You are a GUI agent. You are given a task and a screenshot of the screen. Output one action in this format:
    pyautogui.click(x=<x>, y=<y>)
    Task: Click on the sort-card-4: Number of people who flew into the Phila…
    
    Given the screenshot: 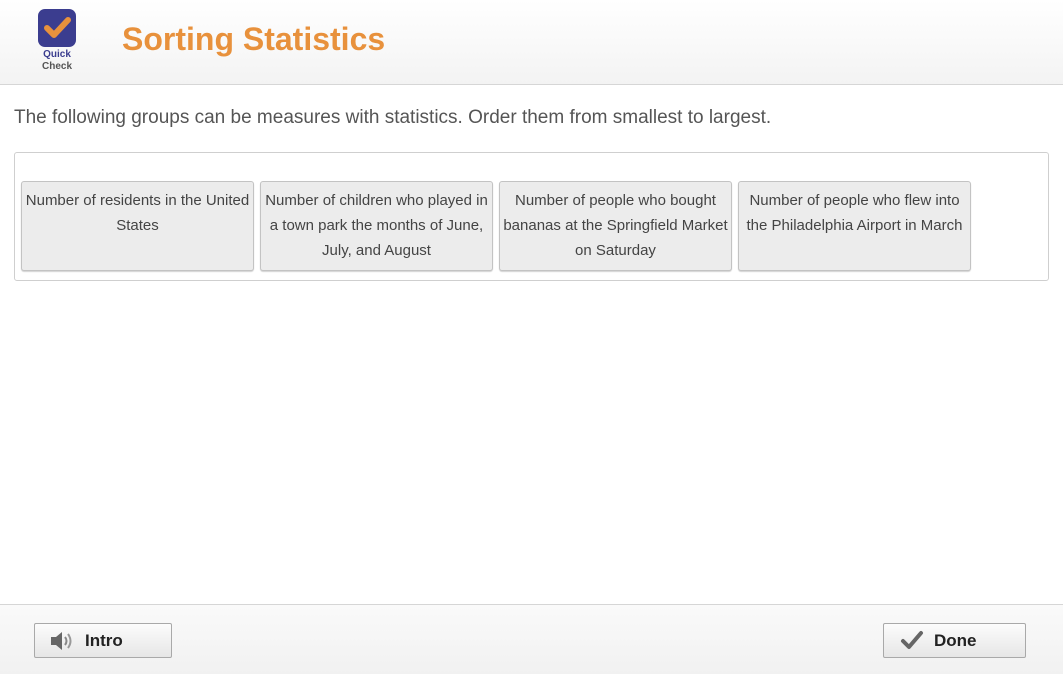 What is the action you would take?
    pyautogui.click(x=854, y=226)
    